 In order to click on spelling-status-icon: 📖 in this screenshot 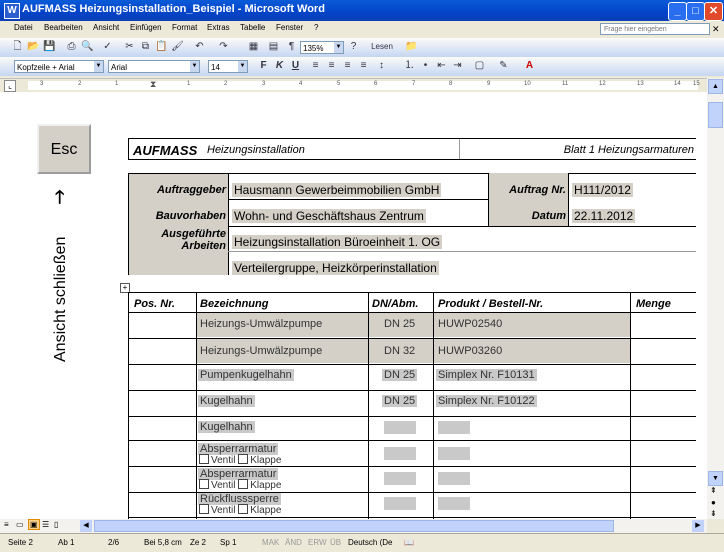, I will do `click(409, 542)`.